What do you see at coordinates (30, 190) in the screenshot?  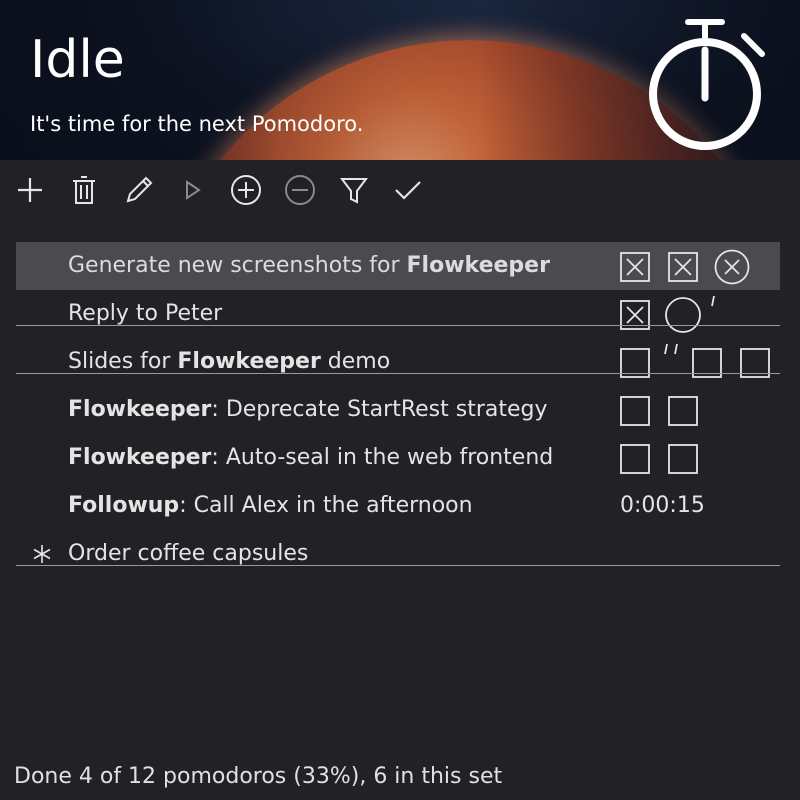 I see `add-icon` at bounding box center [30, 190].